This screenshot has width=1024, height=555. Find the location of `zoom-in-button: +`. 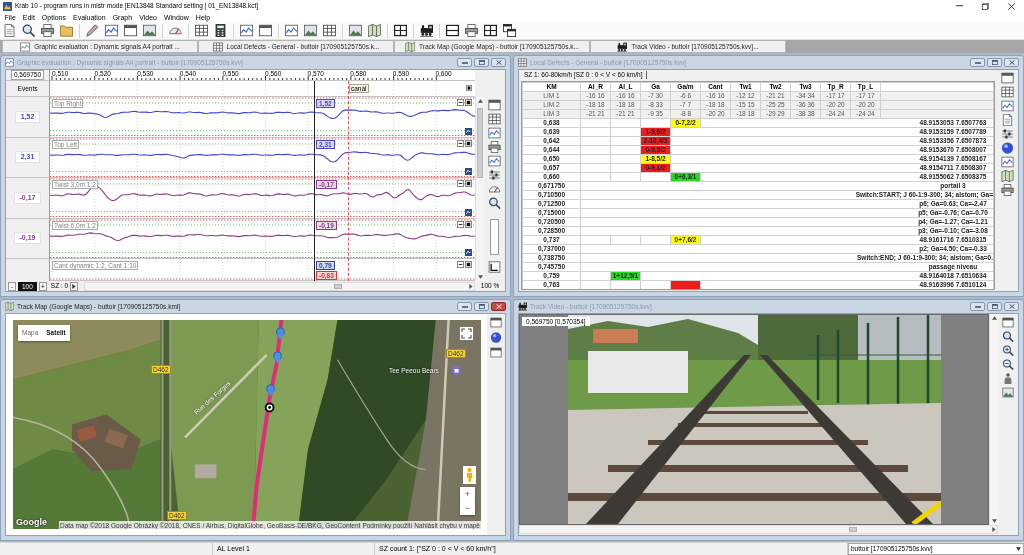

zoom-in-button: + is located at coordinates (467, 494).